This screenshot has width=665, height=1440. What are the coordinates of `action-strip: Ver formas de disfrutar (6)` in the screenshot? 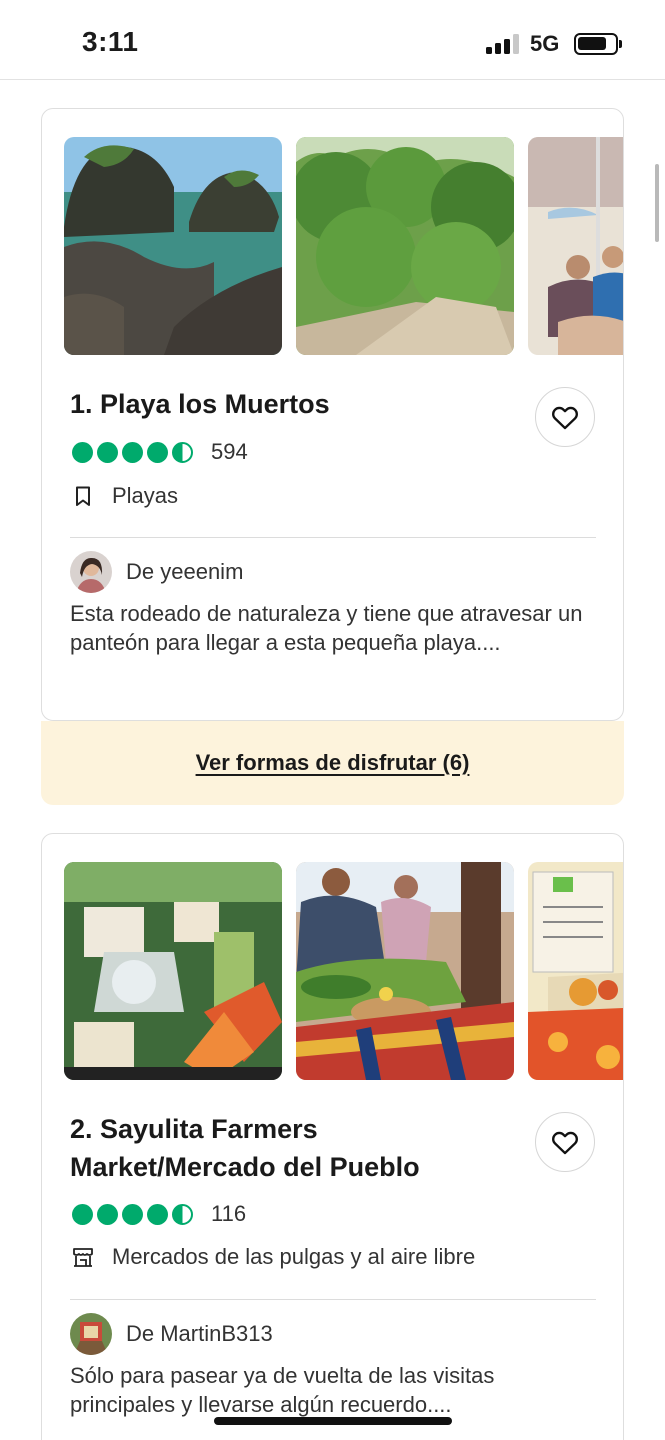 It's located at (332, 763).